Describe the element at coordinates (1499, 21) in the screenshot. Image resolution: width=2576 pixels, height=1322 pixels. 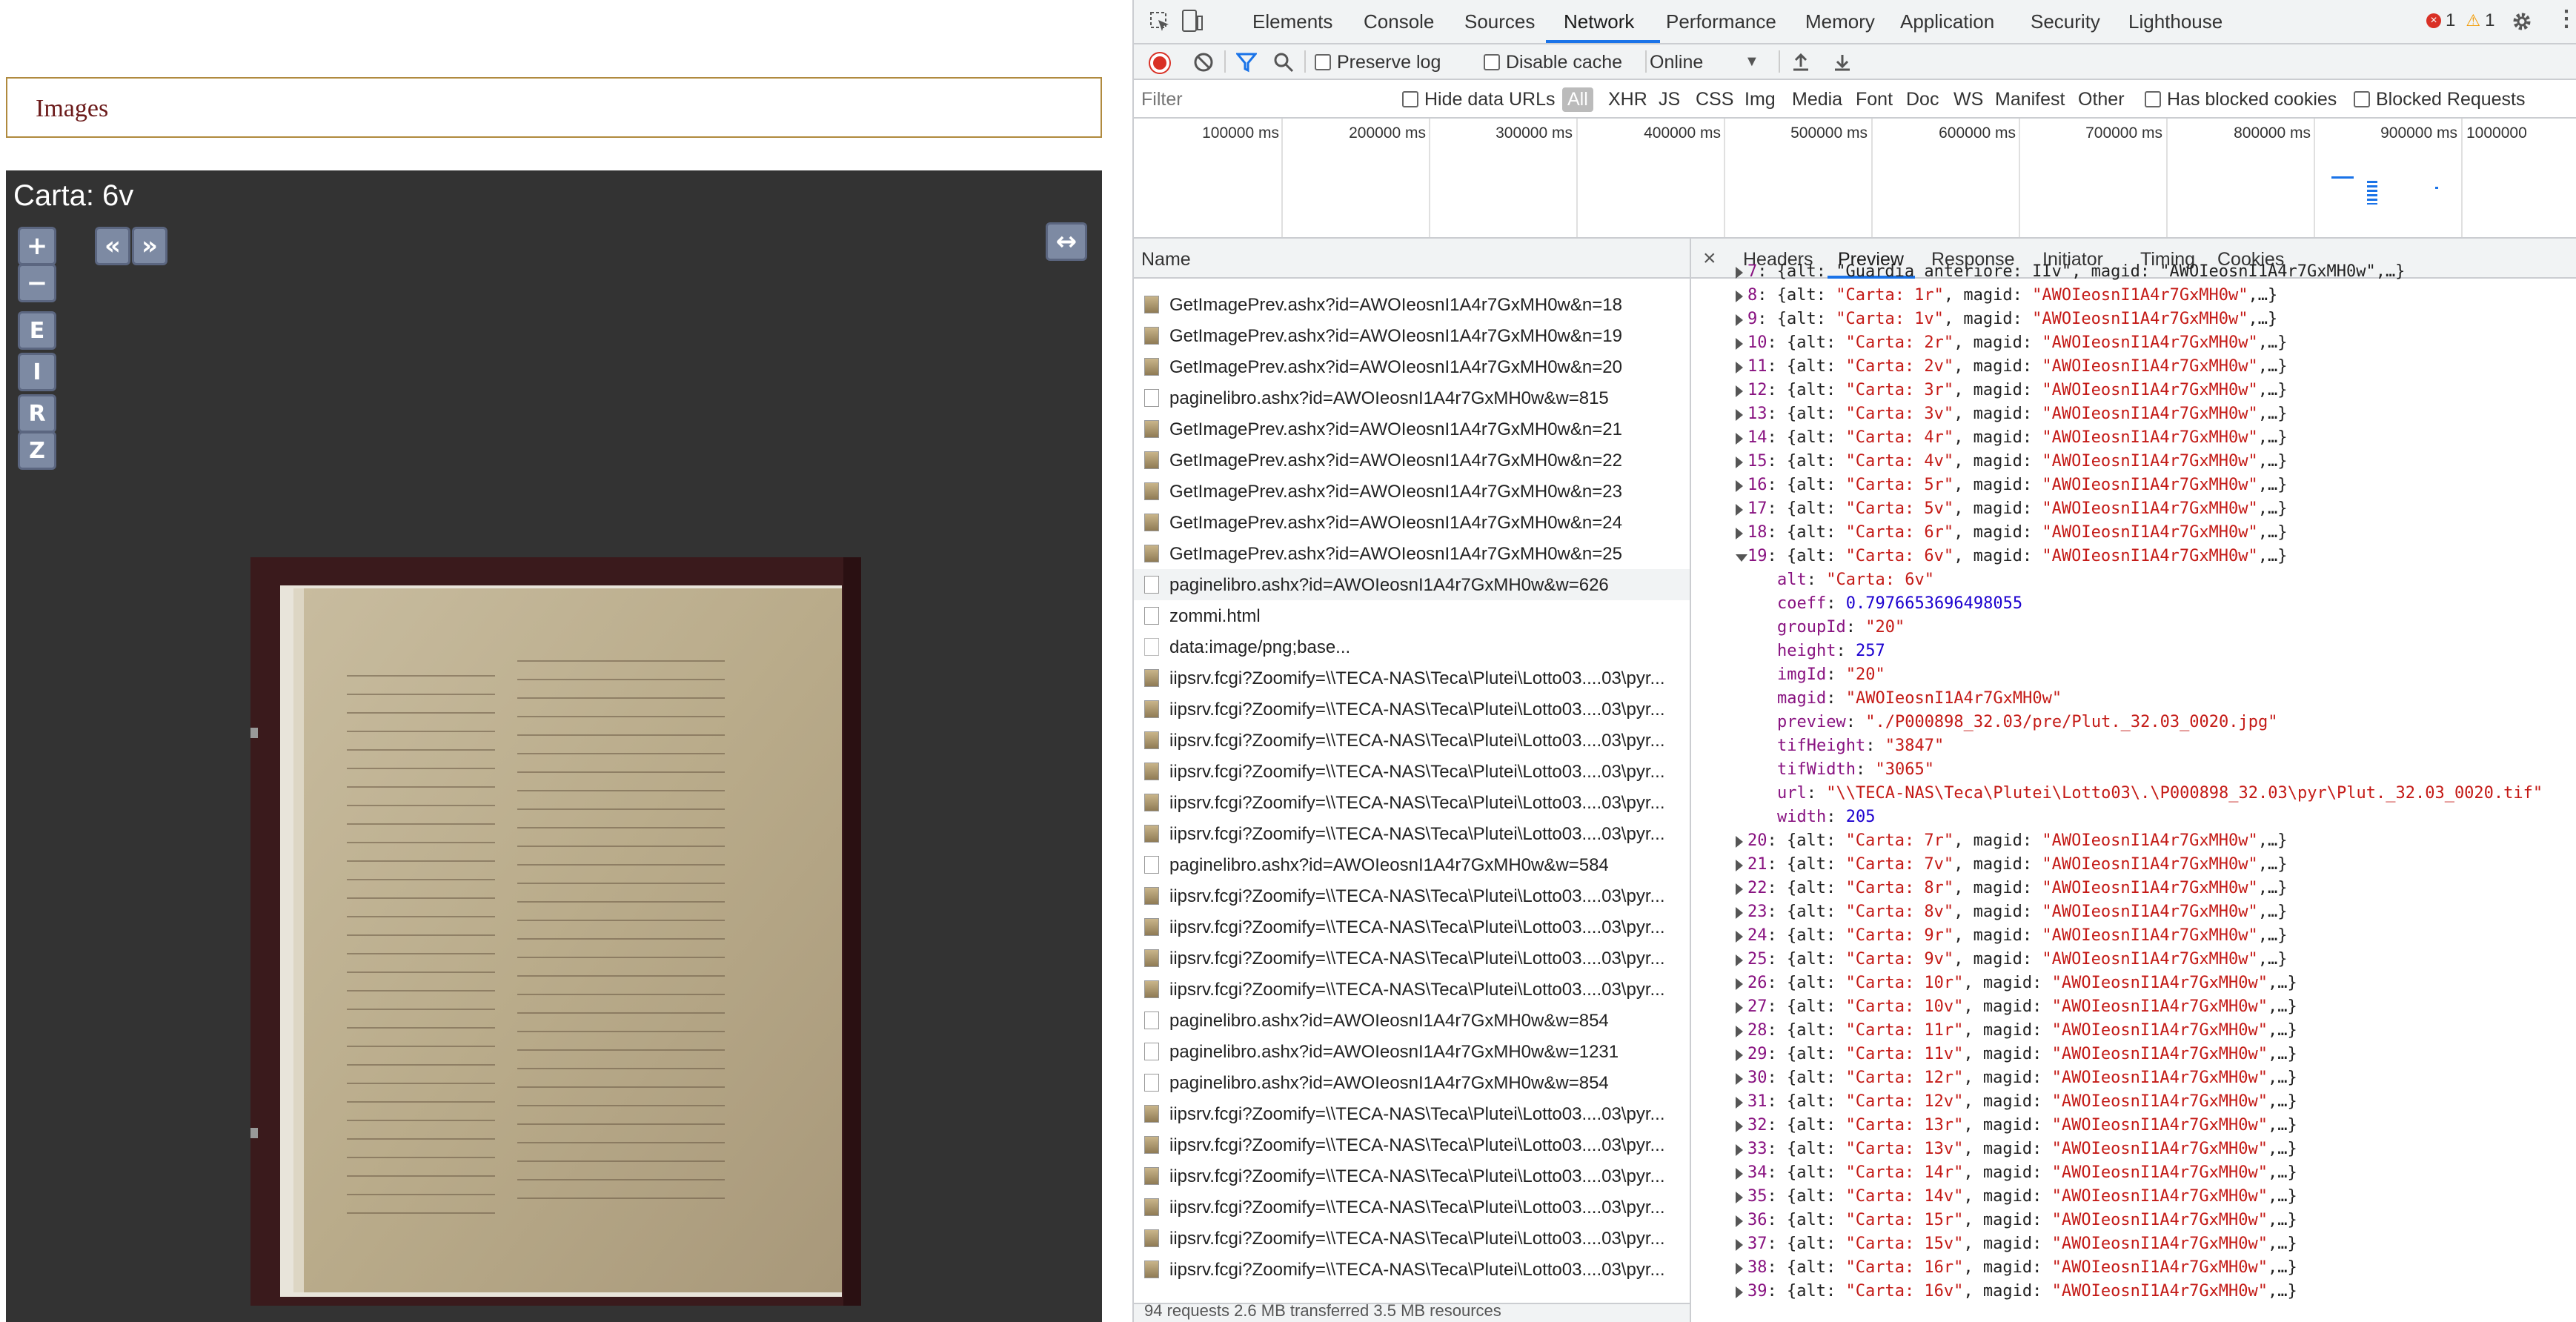
I see `tab-sources: Sources` at that location.